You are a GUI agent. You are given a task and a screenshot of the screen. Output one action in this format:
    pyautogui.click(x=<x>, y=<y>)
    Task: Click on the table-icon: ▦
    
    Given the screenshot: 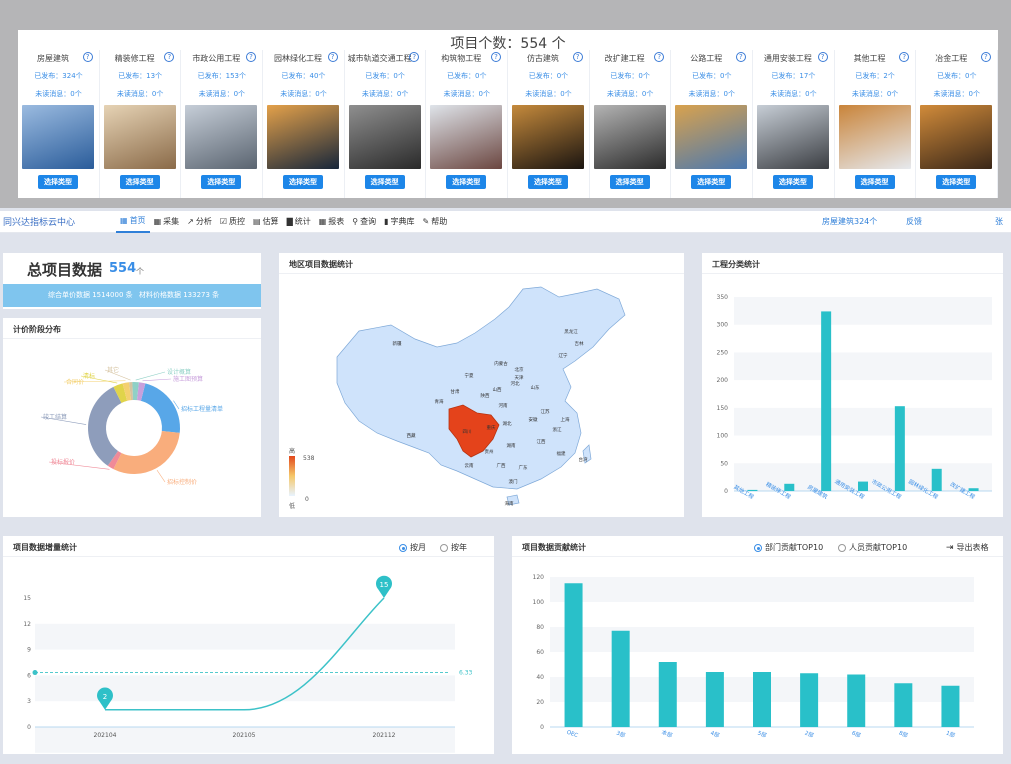 What is the action you would take?
    pyautogui.click(x=322, y=221)
    